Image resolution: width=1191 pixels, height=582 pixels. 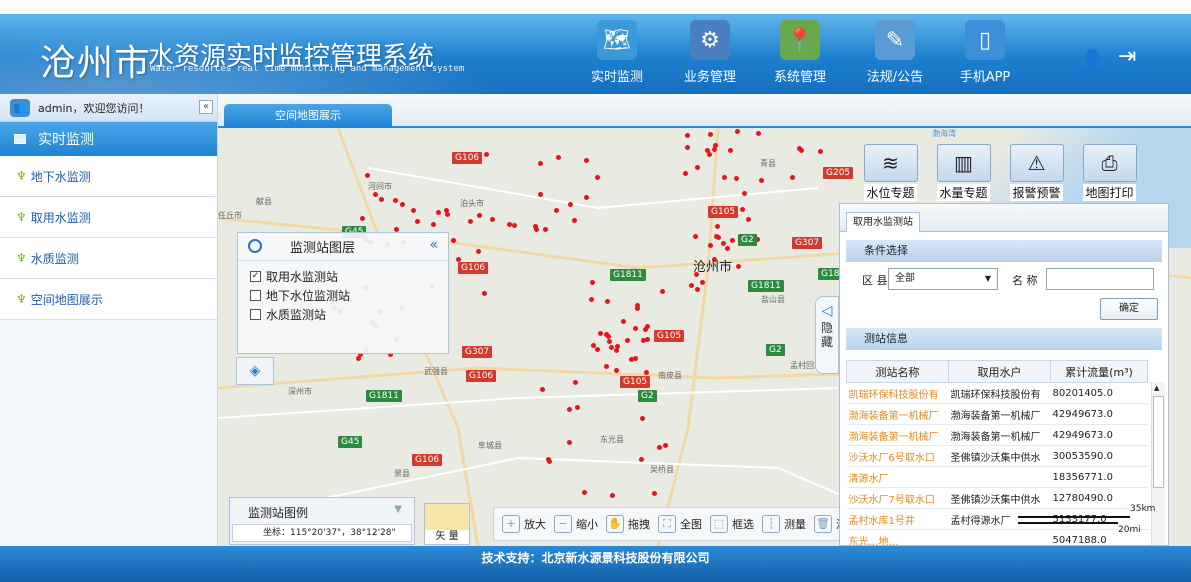 What do you see at coordinates (827, 335) in the screenshot?
I see `hide-panel-handle: ◁ 隐藏` at bounding box center [827, 335].